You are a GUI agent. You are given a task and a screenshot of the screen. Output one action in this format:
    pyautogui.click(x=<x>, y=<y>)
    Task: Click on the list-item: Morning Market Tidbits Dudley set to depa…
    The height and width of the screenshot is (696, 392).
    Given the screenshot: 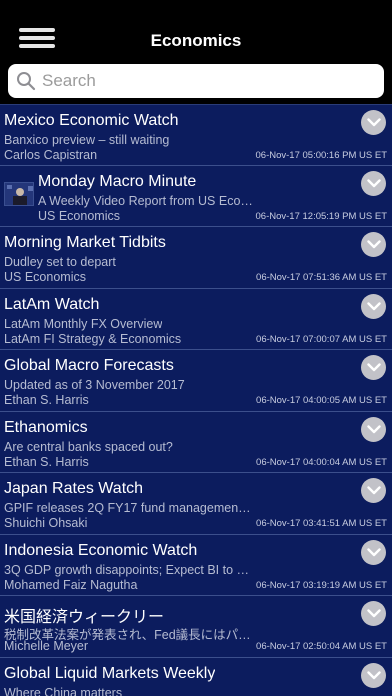 What is the action you would take?
    pyautogui.click(x=196, y=258)
    